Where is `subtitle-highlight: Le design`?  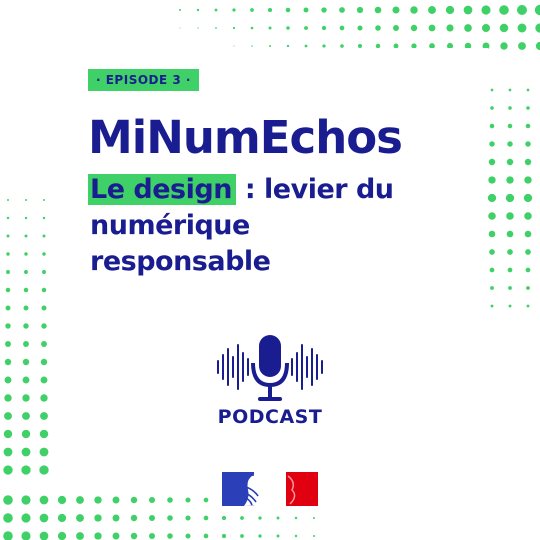
subtitle-highlight: Le design is located at coordinates (162, 189).